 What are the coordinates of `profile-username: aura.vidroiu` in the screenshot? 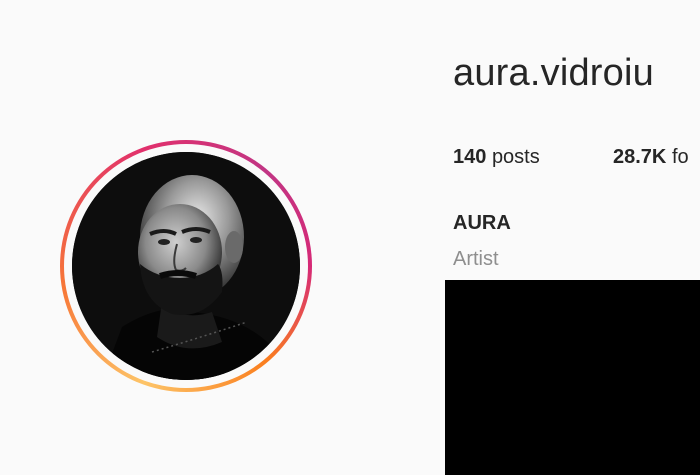 It's located at (553, 73).